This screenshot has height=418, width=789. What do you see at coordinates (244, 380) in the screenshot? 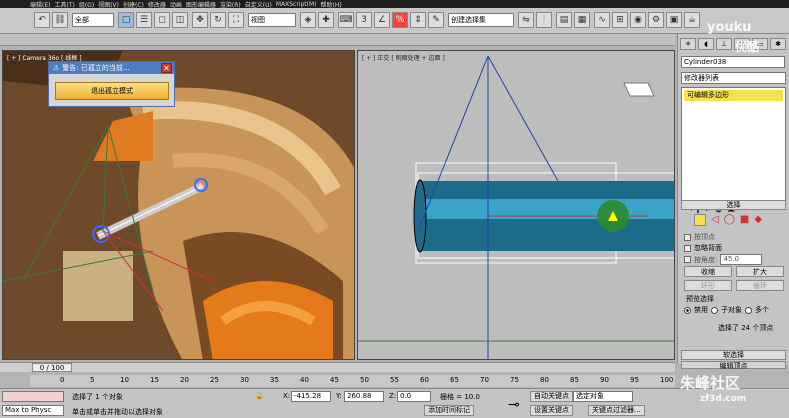
I see `timeline-tick-label: 30` at bounding box center [244, 380].